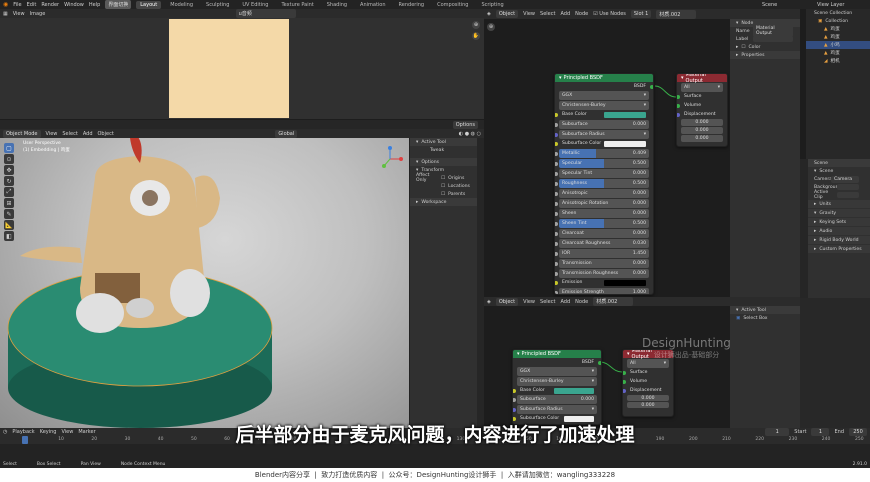 The image size is (870, 482). Describe the element at coordinates (702, 130) in the screenshot. I see `displacement-y: 0.000` at that location.